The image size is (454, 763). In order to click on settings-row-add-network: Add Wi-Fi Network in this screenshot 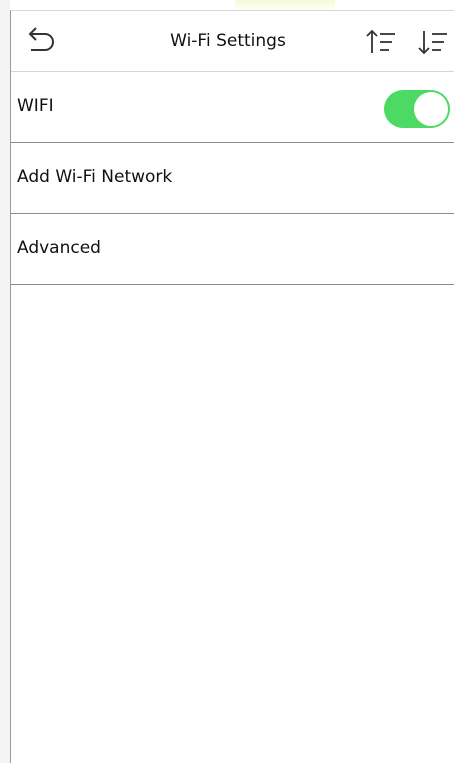, I will do `click(232, 178)`.